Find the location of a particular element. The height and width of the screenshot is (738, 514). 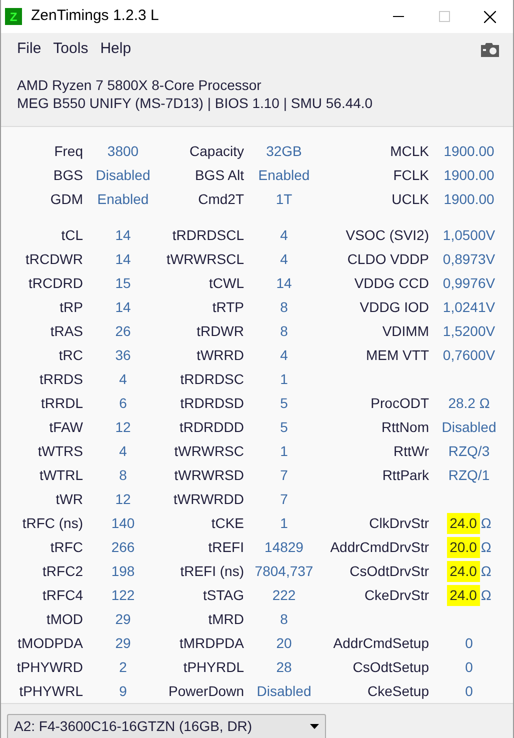

field-value: 6 is located at coordinates (123, 403).